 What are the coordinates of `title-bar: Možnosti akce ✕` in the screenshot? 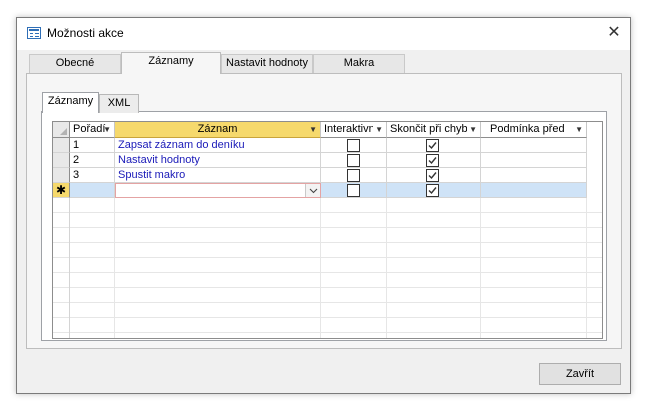 It's located at (323, 34).